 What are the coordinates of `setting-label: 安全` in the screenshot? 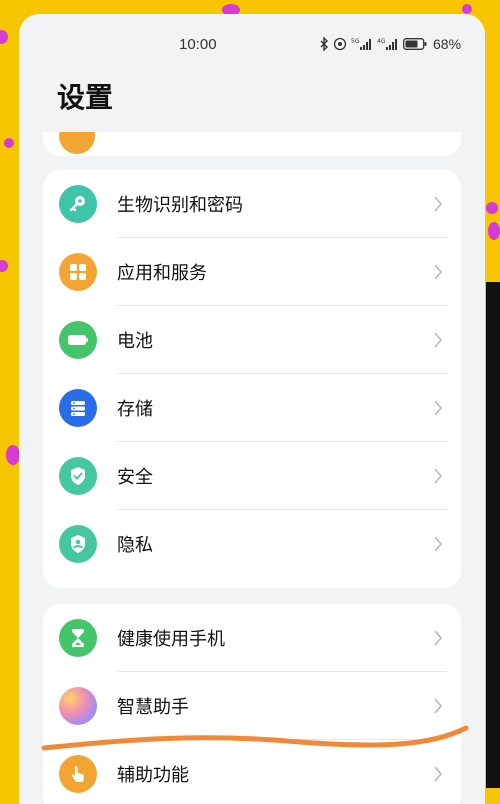 It's located at (135, 477).